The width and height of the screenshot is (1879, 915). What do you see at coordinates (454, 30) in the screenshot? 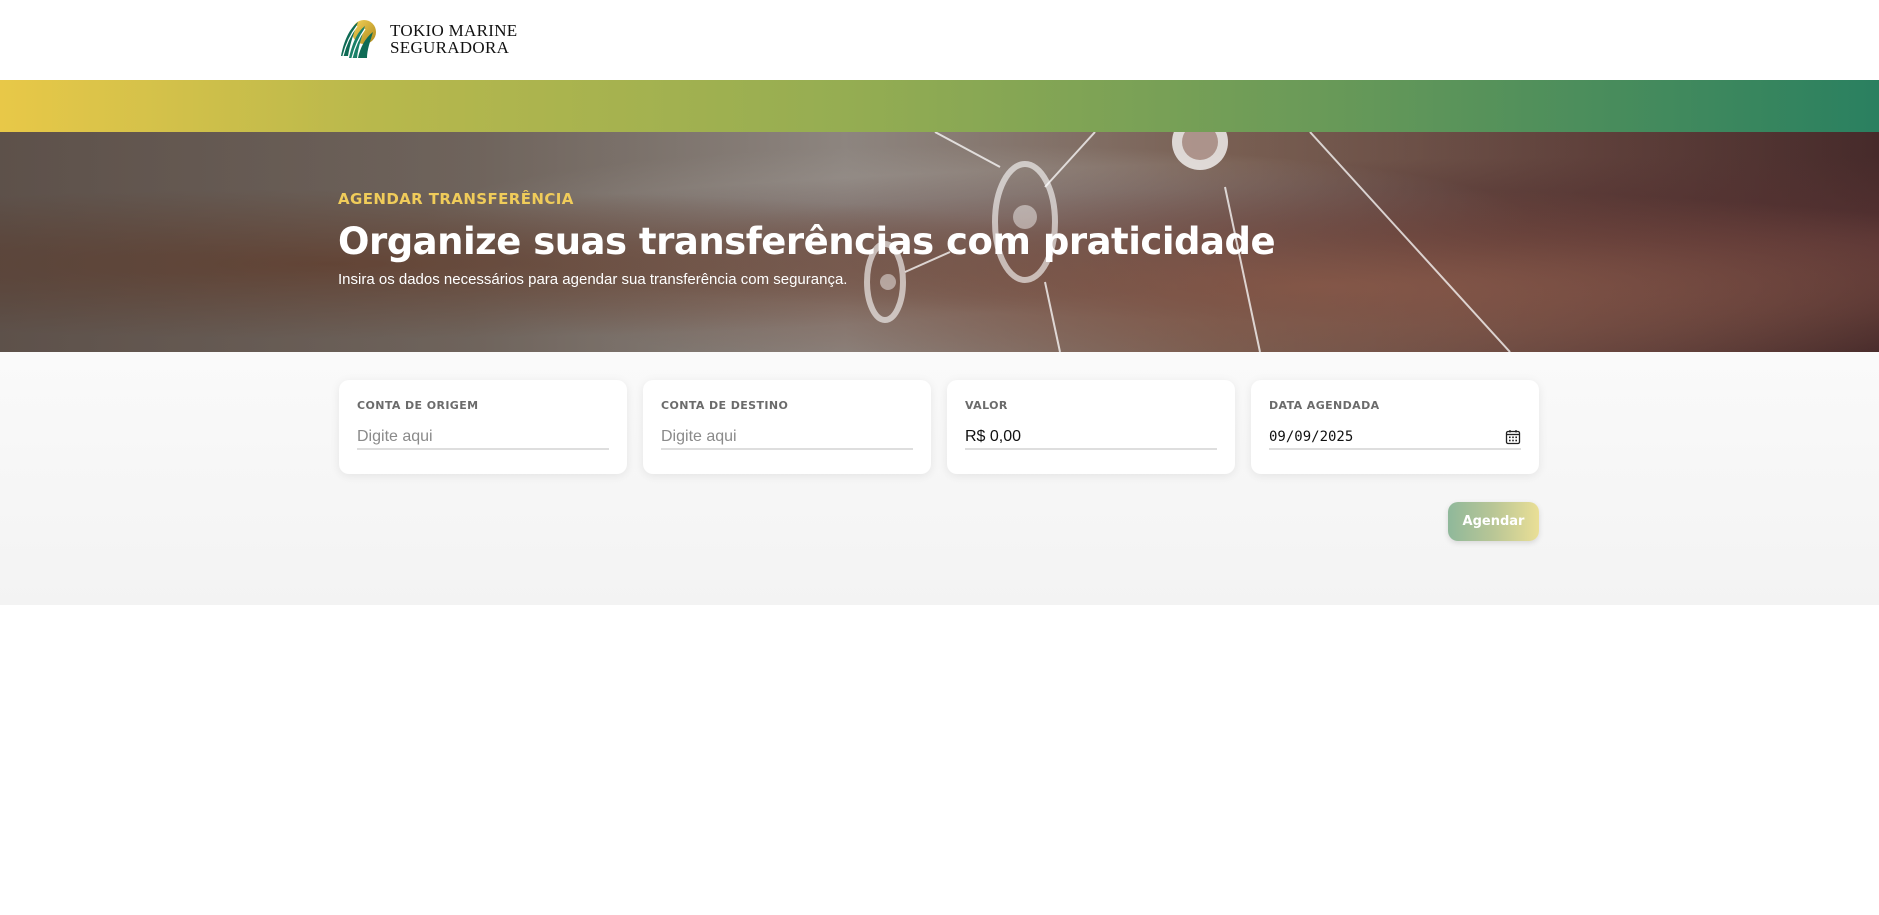
I see `brand-name-line1: TOKIO MARINE` at bounding box center [454, 30].